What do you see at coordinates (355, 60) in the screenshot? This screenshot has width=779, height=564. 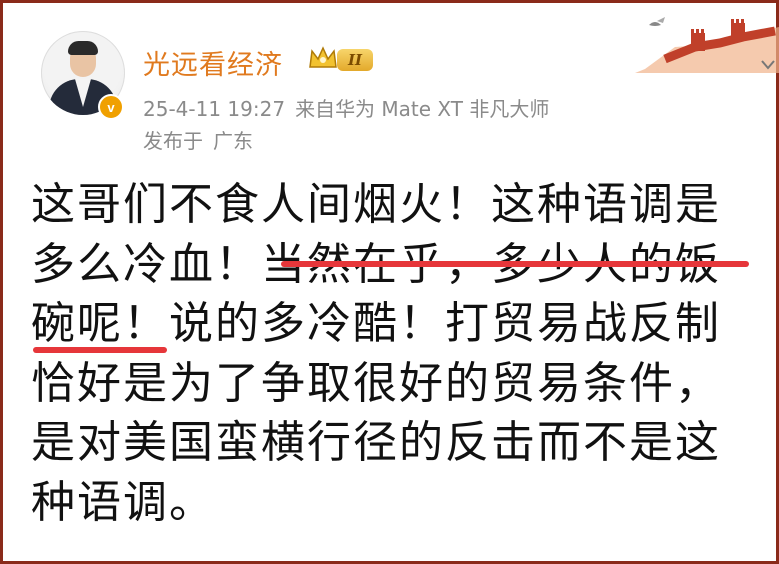 I see `member-level-badge: II` at bounding box center [355, 60].